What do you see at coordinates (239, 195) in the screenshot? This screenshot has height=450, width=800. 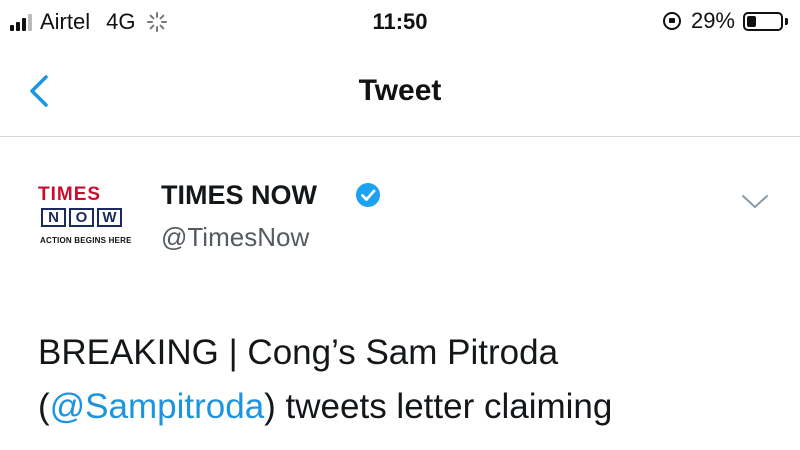 I see `author-display-name: TIMES NOW` at bounding box center [239, 195].